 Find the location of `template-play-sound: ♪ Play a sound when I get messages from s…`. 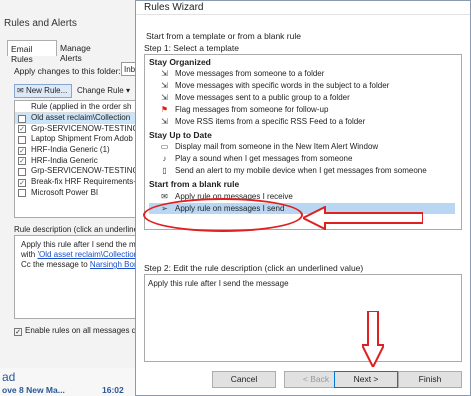

template-play-sound: ♪ Play a sound when I get messages from s… is located at coordinates (302, 158).